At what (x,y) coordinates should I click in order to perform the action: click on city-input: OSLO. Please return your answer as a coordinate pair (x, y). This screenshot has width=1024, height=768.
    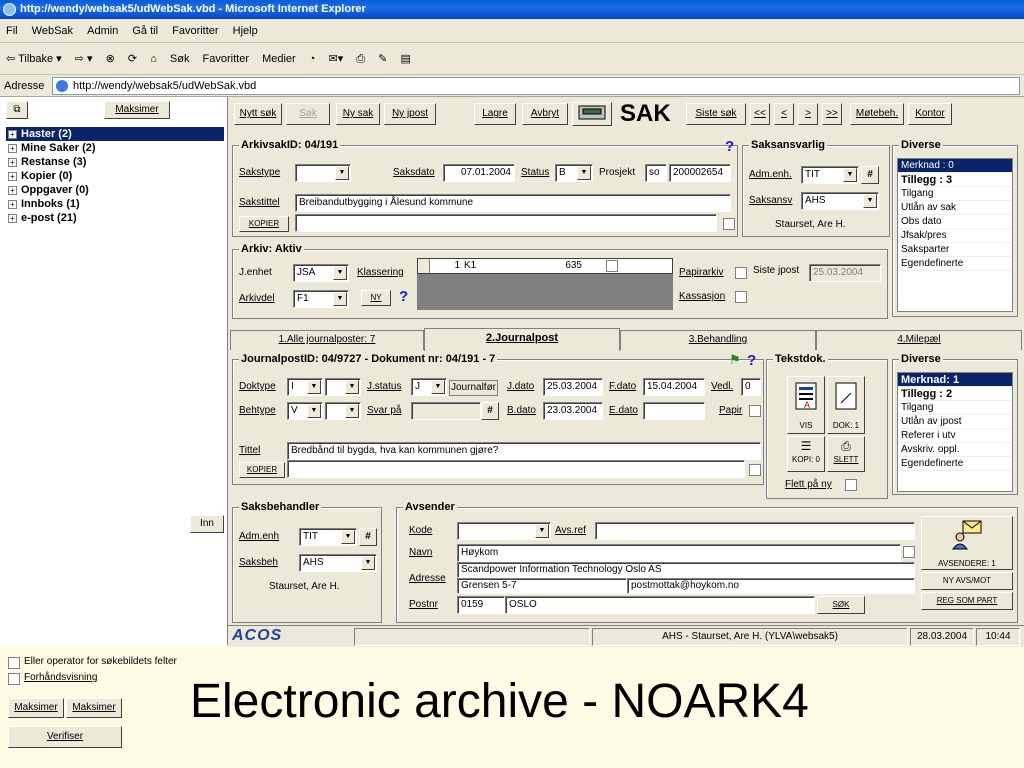
    Looking at the image, I should click on (660, 605).